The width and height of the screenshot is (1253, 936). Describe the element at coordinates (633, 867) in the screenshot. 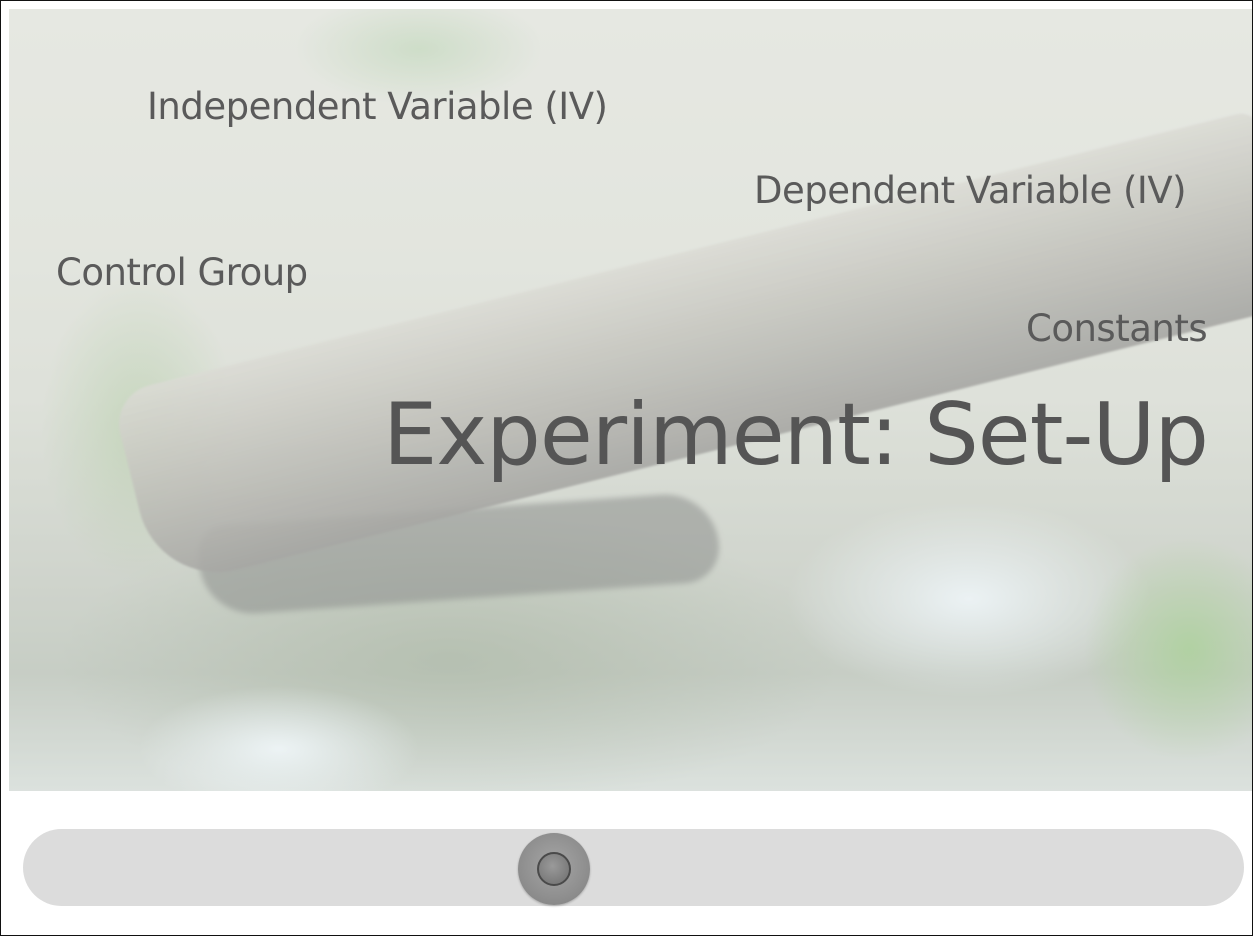

I see `timeline-slider-track` at that location.